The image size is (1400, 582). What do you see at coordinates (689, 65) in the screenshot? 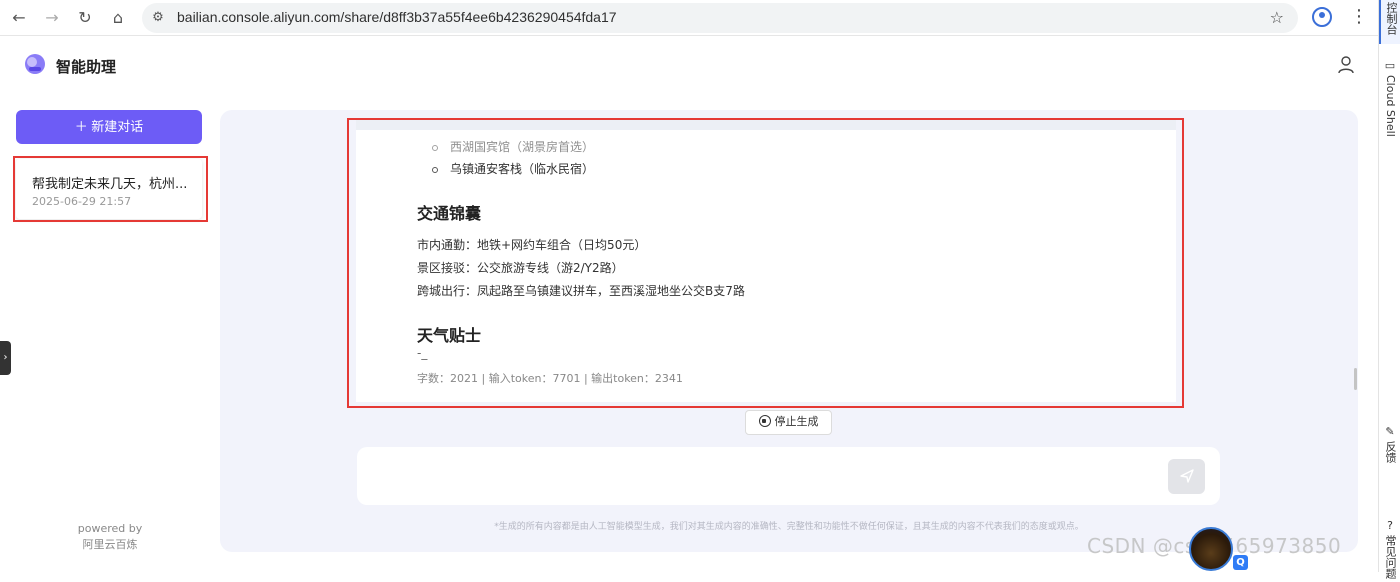
I see `app-header: 智能助理` at bounding box center [689, 65].